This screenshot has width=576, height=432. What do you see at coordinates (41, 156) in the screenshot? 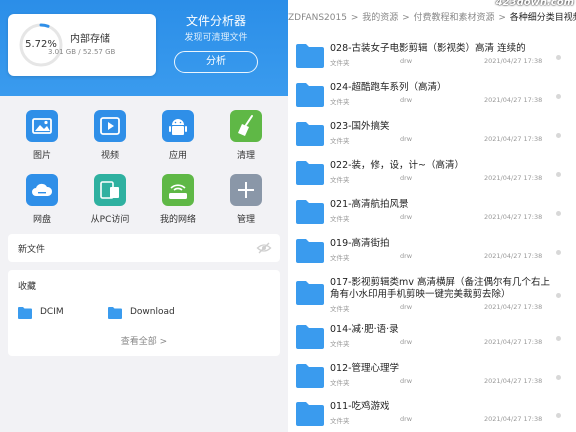
I see `category-label: 图片` at bounding box center [41, 156].